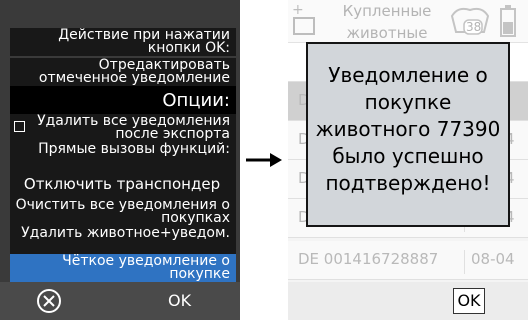 This screenshot has height=320, width=528. What do you see at coordinates (408, 301) in the screenshot?
I see `bottom-bar` at bounding box center [408, 301].